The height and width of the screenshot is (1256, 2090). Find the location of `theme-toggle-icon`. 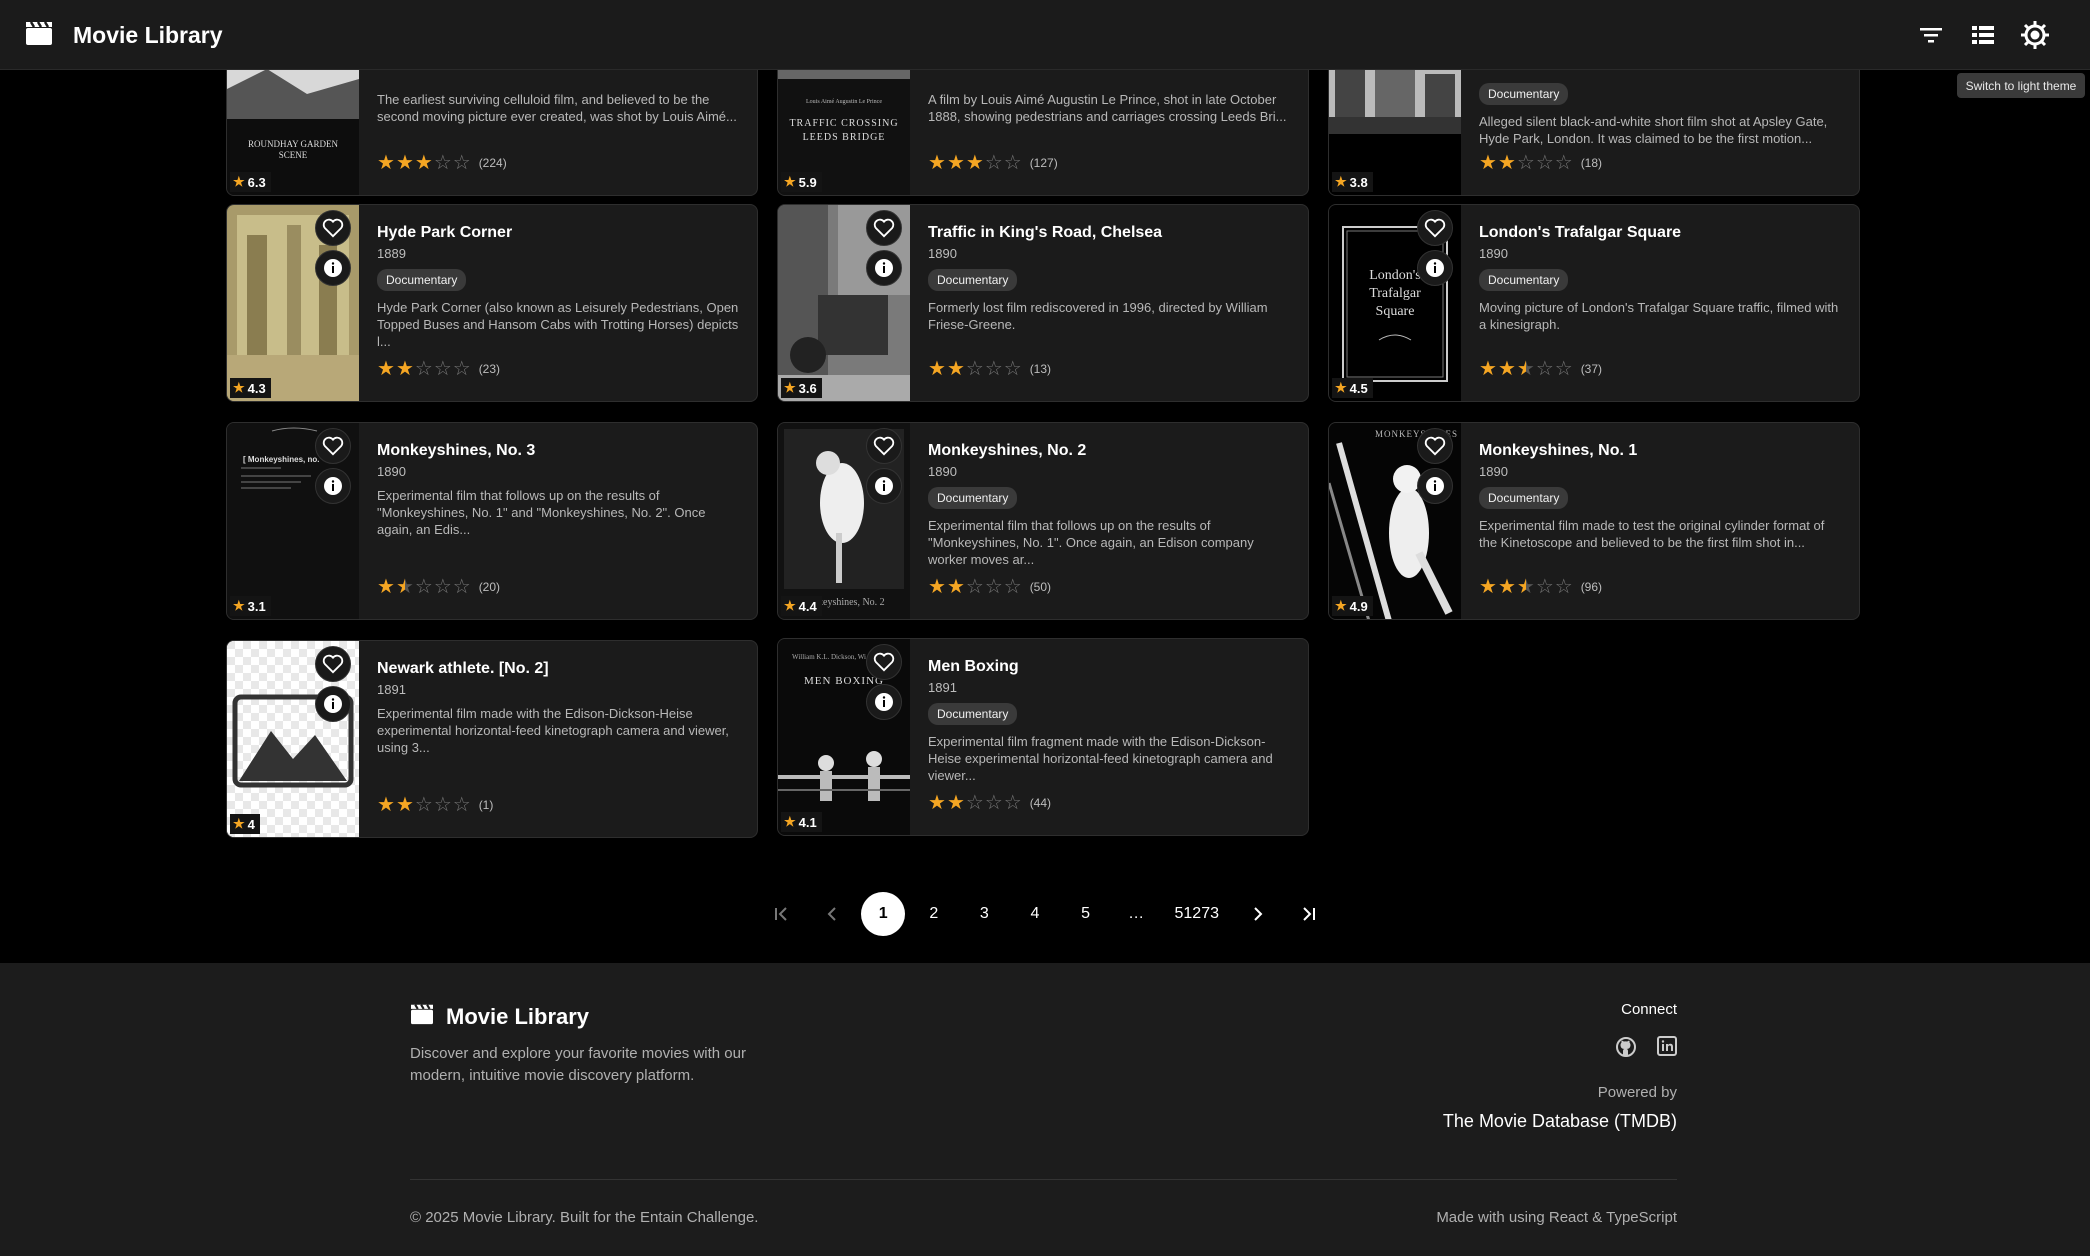

theme-toggle-icon is located at coordinates (2035, 35).